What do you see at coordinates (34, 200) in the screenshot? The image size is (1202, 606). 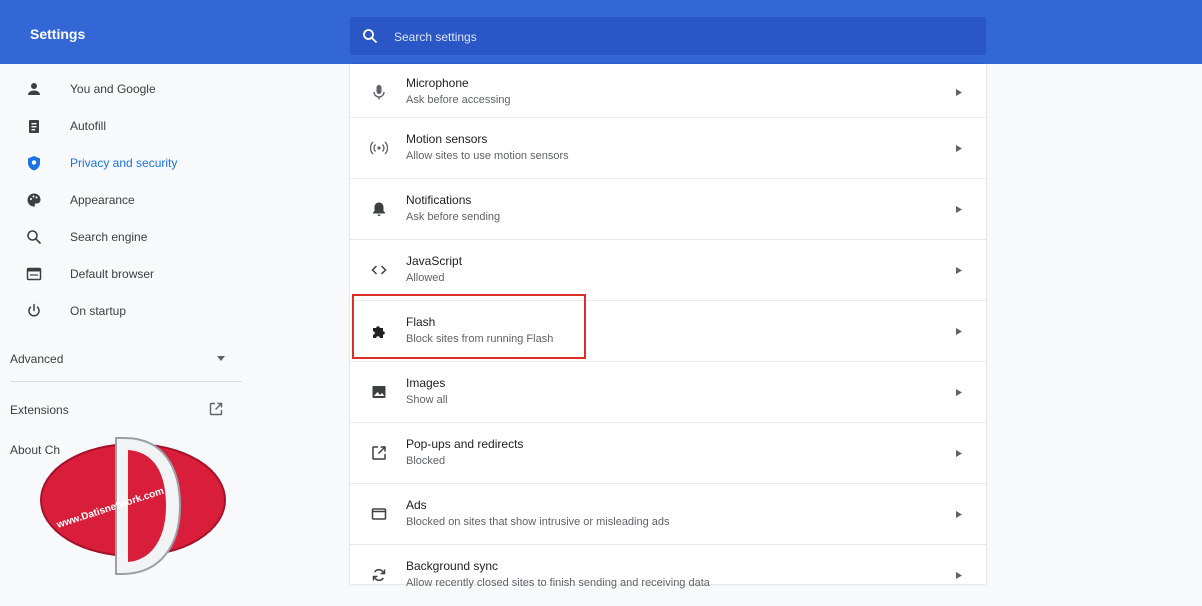 I see `palette-icon` at bounding box center [34, 200].